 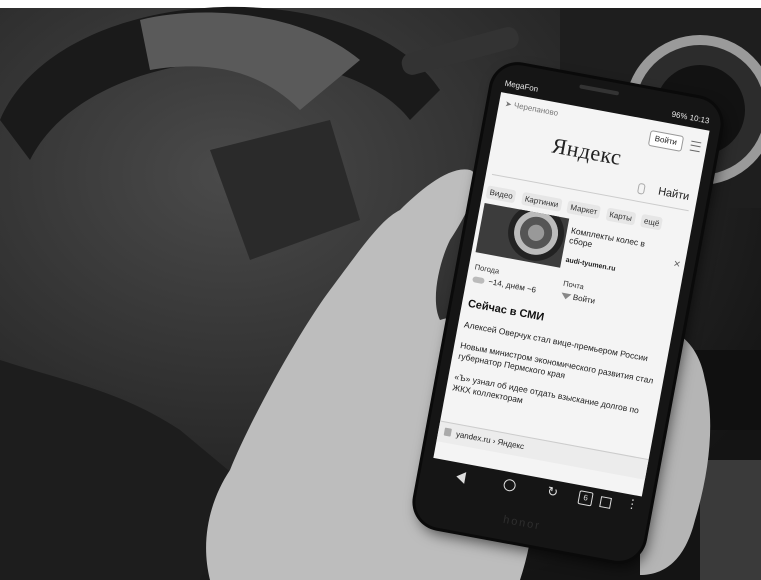 I want to click on ad-domain: audi-tyumen.ru, so click(x=590, y=264).